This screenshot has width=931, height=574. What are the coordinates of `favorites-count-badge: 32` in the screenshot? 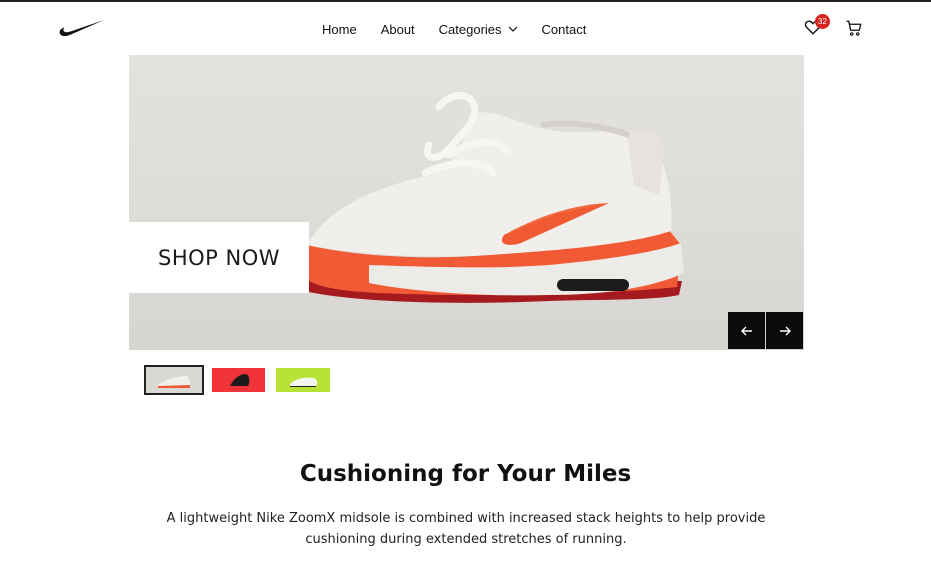 It's located at (822, 21).